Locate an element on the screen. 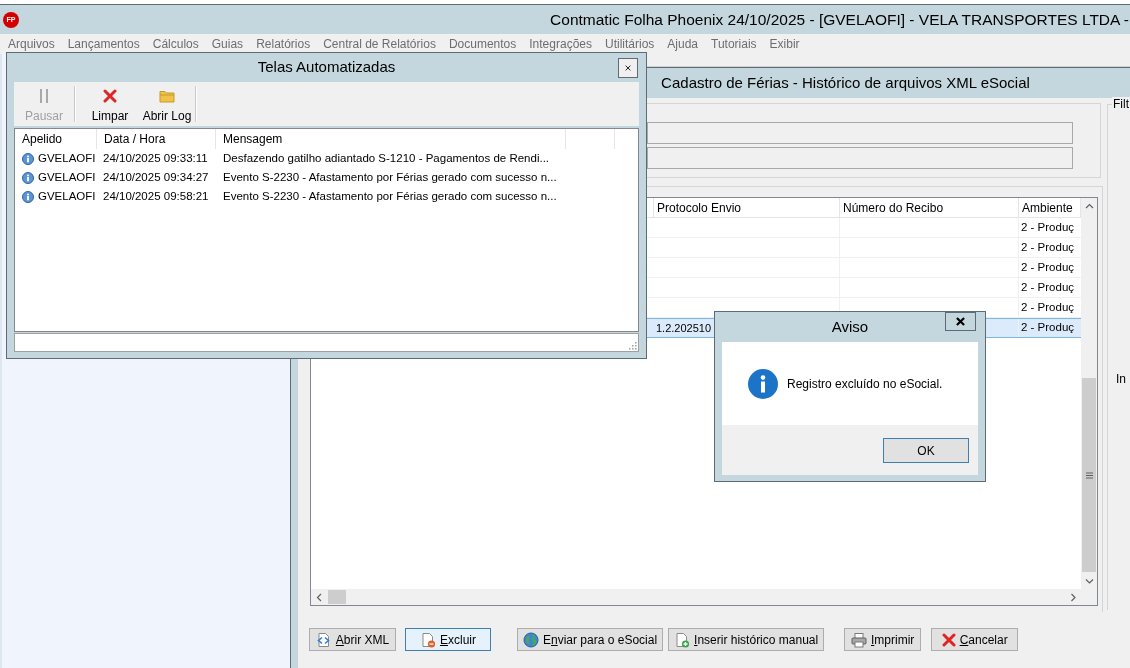  column-header: Mensagem is located at coordinates (391, 139).